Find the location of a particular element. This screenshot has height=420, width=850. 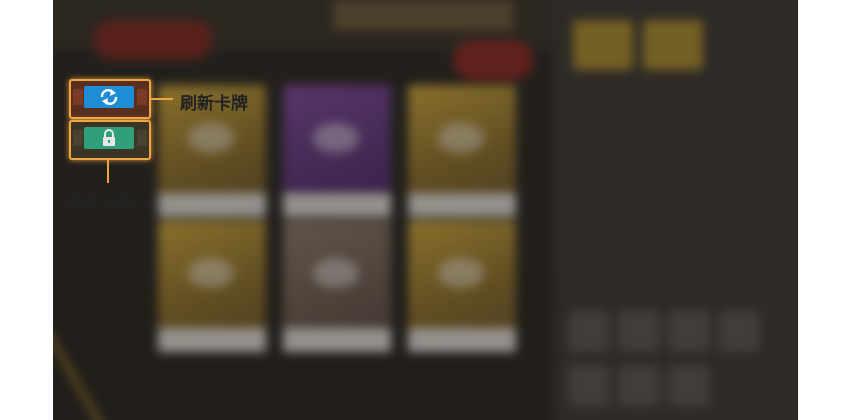

refresh-icon is located at coordinates (109, 97).